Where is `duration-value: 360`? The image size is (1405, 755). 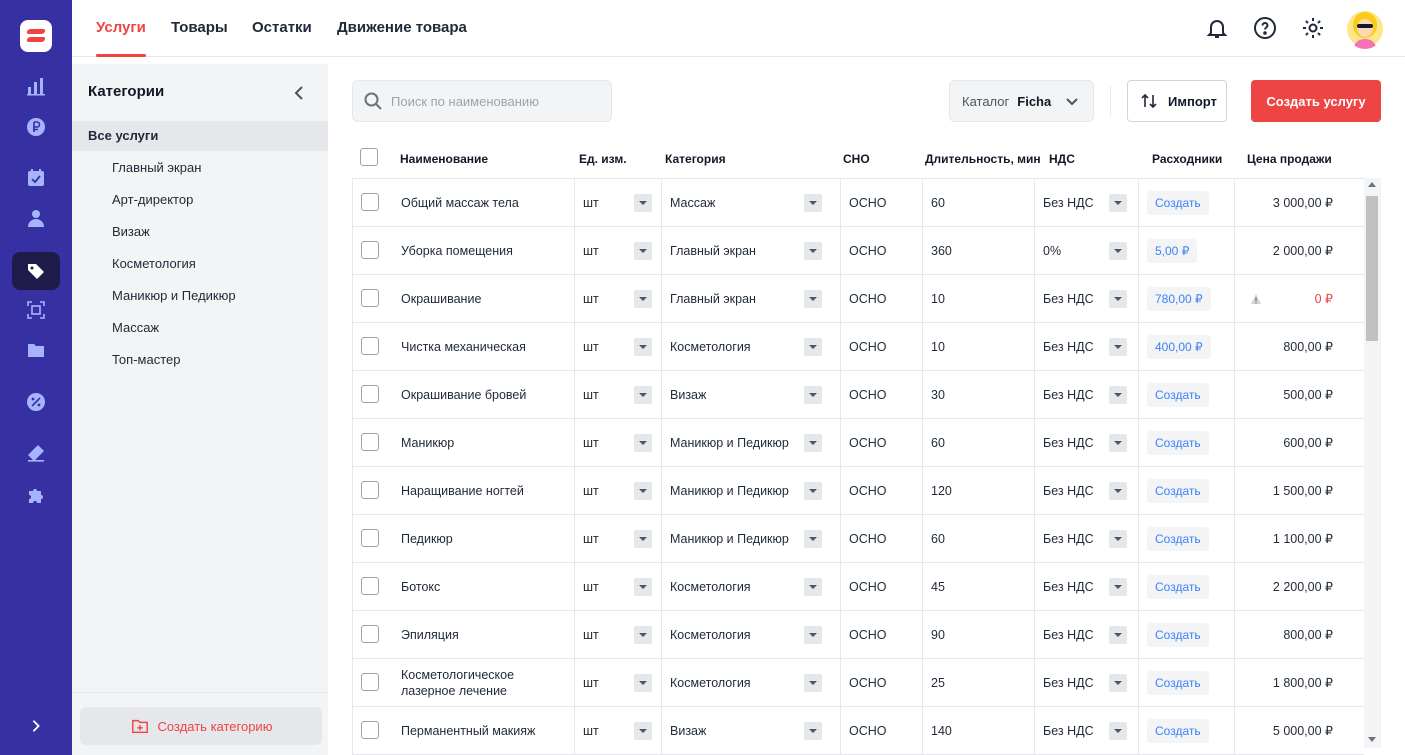 duration-value: 360 is located at coordinates (941, 250).